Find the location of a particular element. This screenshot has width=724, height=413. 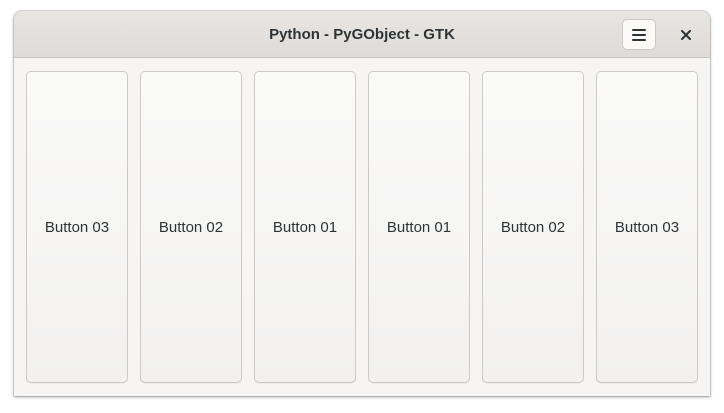

main-menu-button is located at coordinates (639, 34).